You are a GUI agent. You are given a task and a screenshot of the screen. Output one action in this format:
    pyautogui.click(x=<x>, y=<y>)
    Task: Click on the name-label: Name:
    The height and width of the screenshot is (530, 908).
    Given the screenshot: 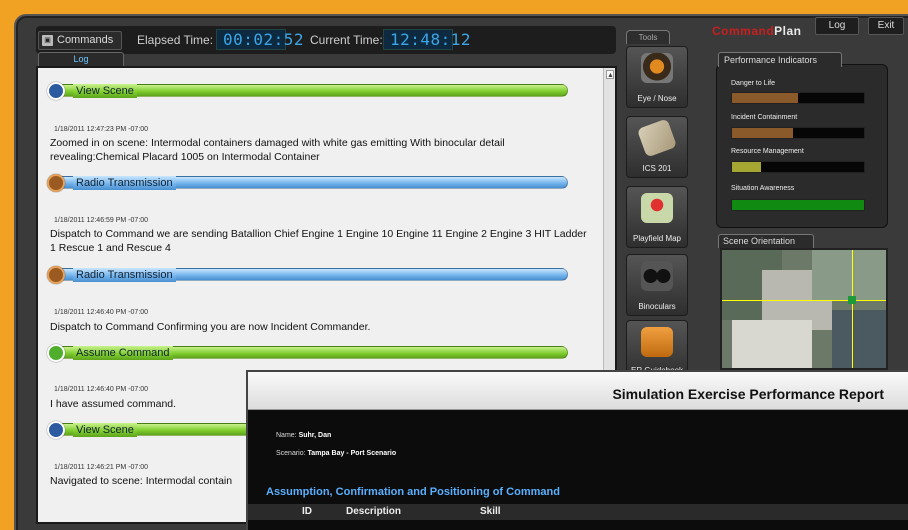 What is the action you would take?
    pyautogui.click(x=286, y=435)
    